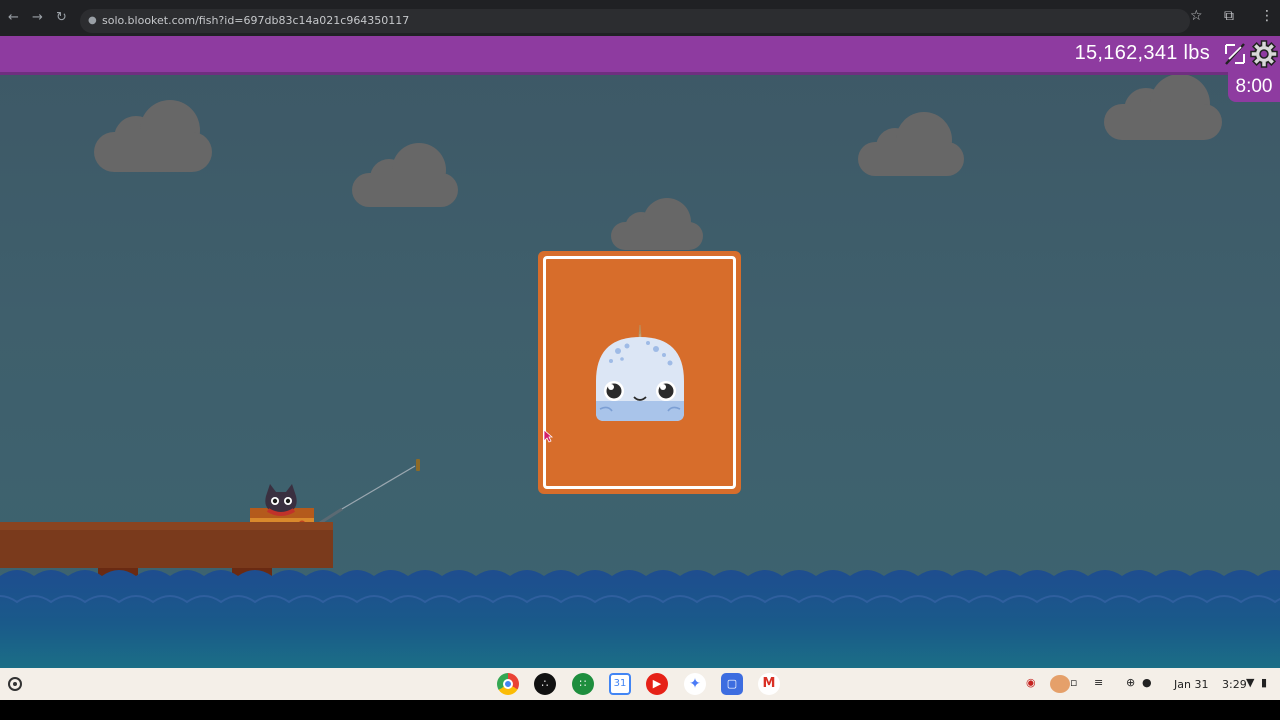  I want to click on date-display: Jan 31, so click(1191, 684).